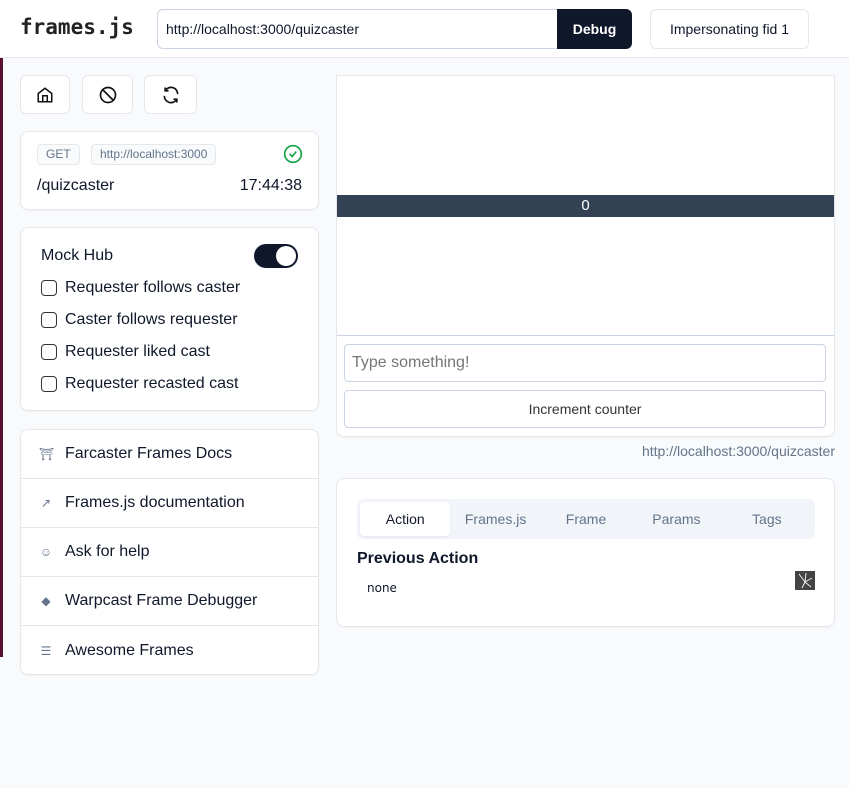 The width and height of the screenshot is (849, 788). I want to click on mock-option: Requester liked cast, so click(169, 352).